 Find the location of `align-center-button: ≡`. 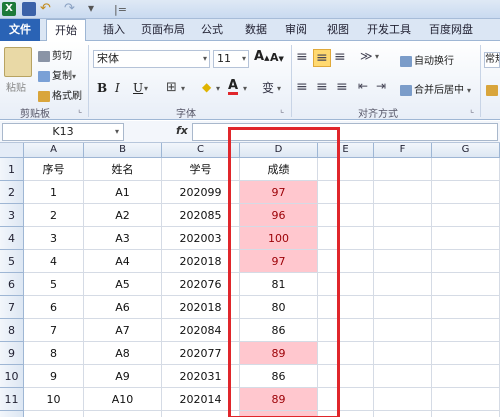

align-center-button: ≡ is located at coordinates (322, 87).